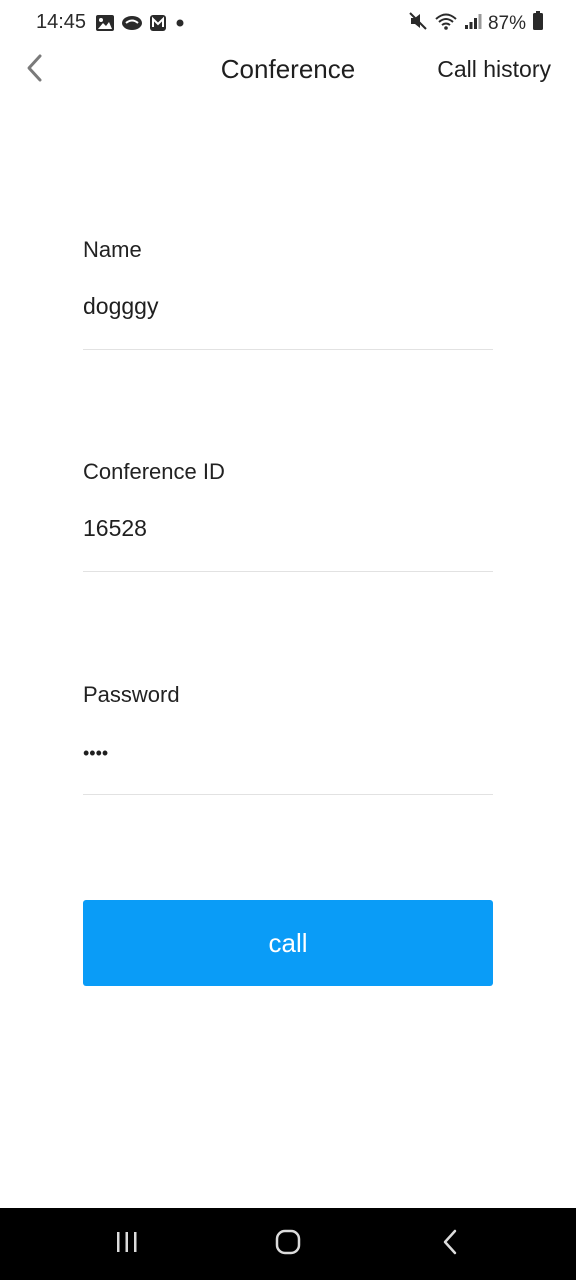 This screenshot has height=1280, width=576. What do you see at coordinates (473, 23) in the screenshot?
I see `signal-icon` at bounding box center [473, 23].